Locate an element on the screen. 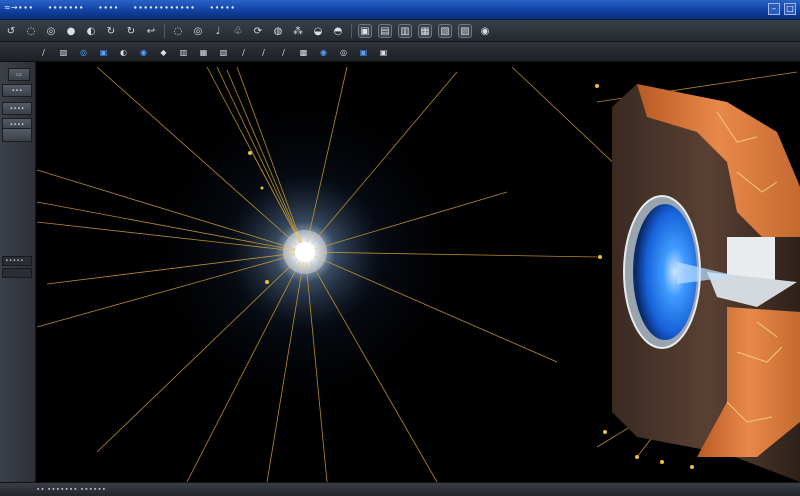 The width and height of the screenshot is (800, 496). line-tool-icon: ∕ is located at coordinates (43, 52).